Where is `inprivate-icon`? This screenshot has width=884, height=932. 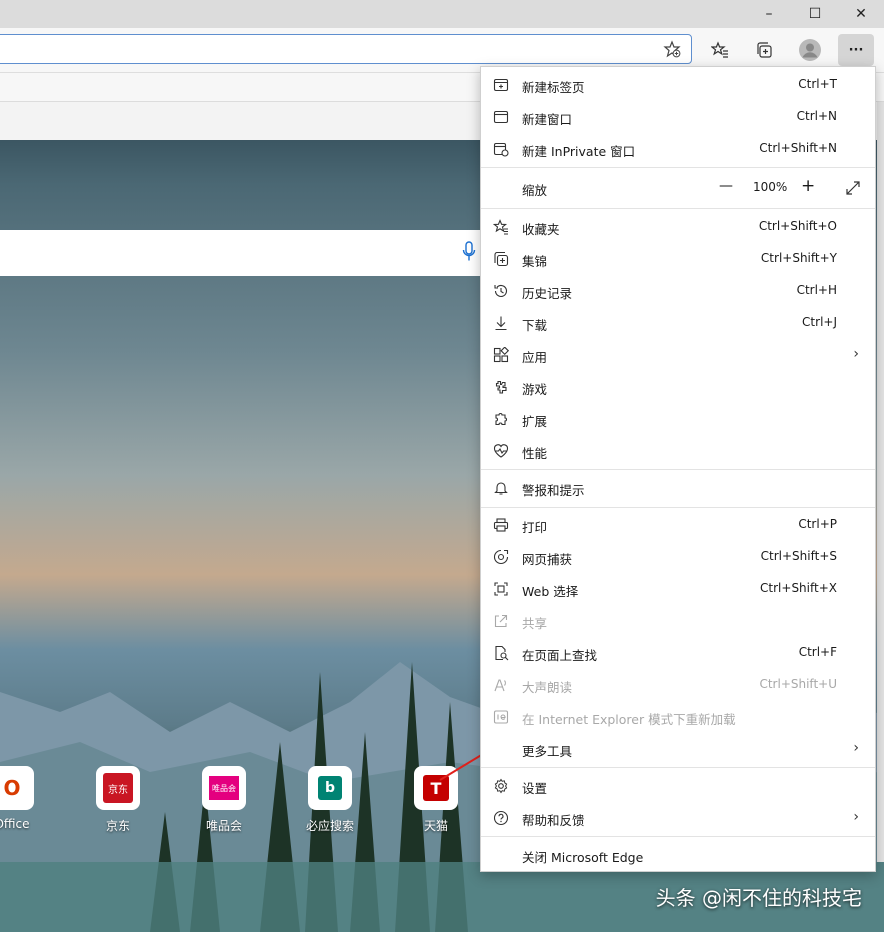
inprivate-icon is located at coordinates (501, 149).